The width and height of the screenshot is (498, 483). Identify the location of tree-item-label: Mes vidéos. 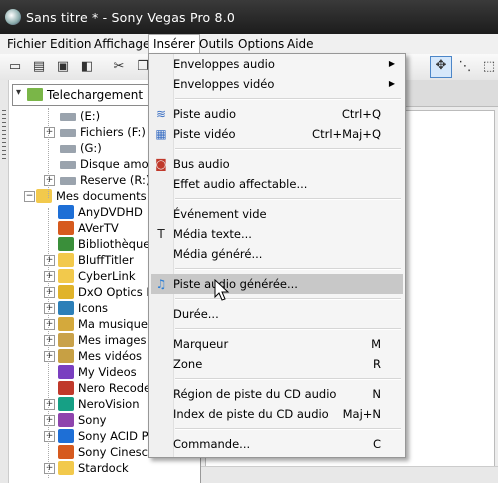
(110, 356).